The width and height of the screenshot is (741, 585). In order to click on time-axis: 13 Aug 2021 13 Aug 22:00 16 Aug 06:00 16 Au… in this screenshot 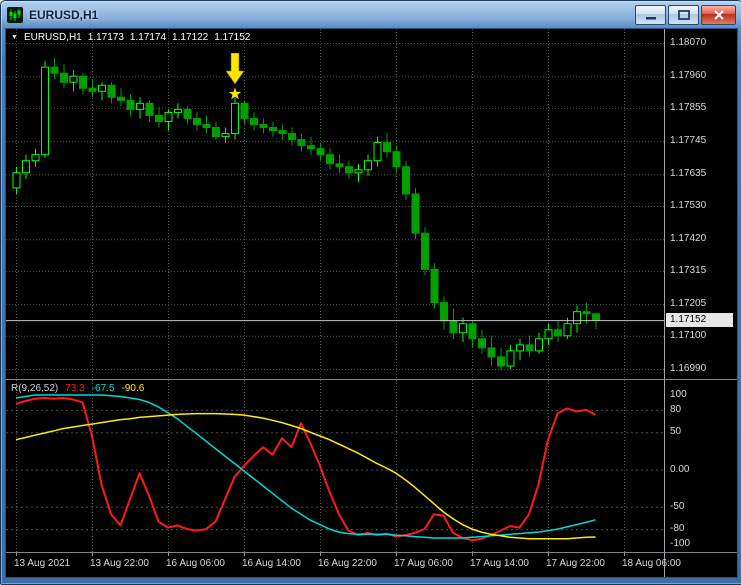, I will do `click(371, 565)`.